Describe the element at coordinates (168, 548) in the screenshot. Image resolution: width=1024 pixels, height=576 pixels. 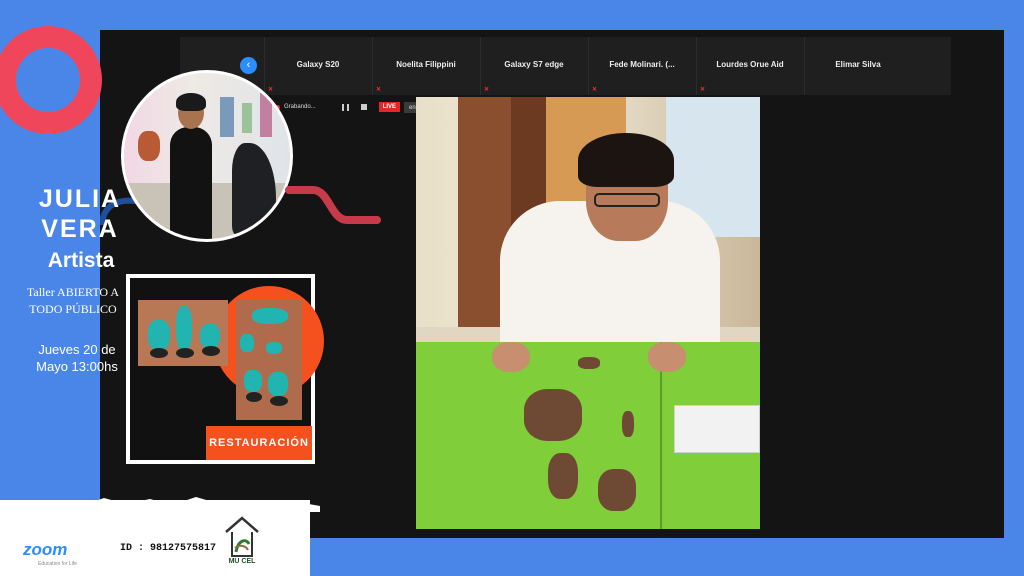
I see `meeting-id: ID : 98127575817` at that location.